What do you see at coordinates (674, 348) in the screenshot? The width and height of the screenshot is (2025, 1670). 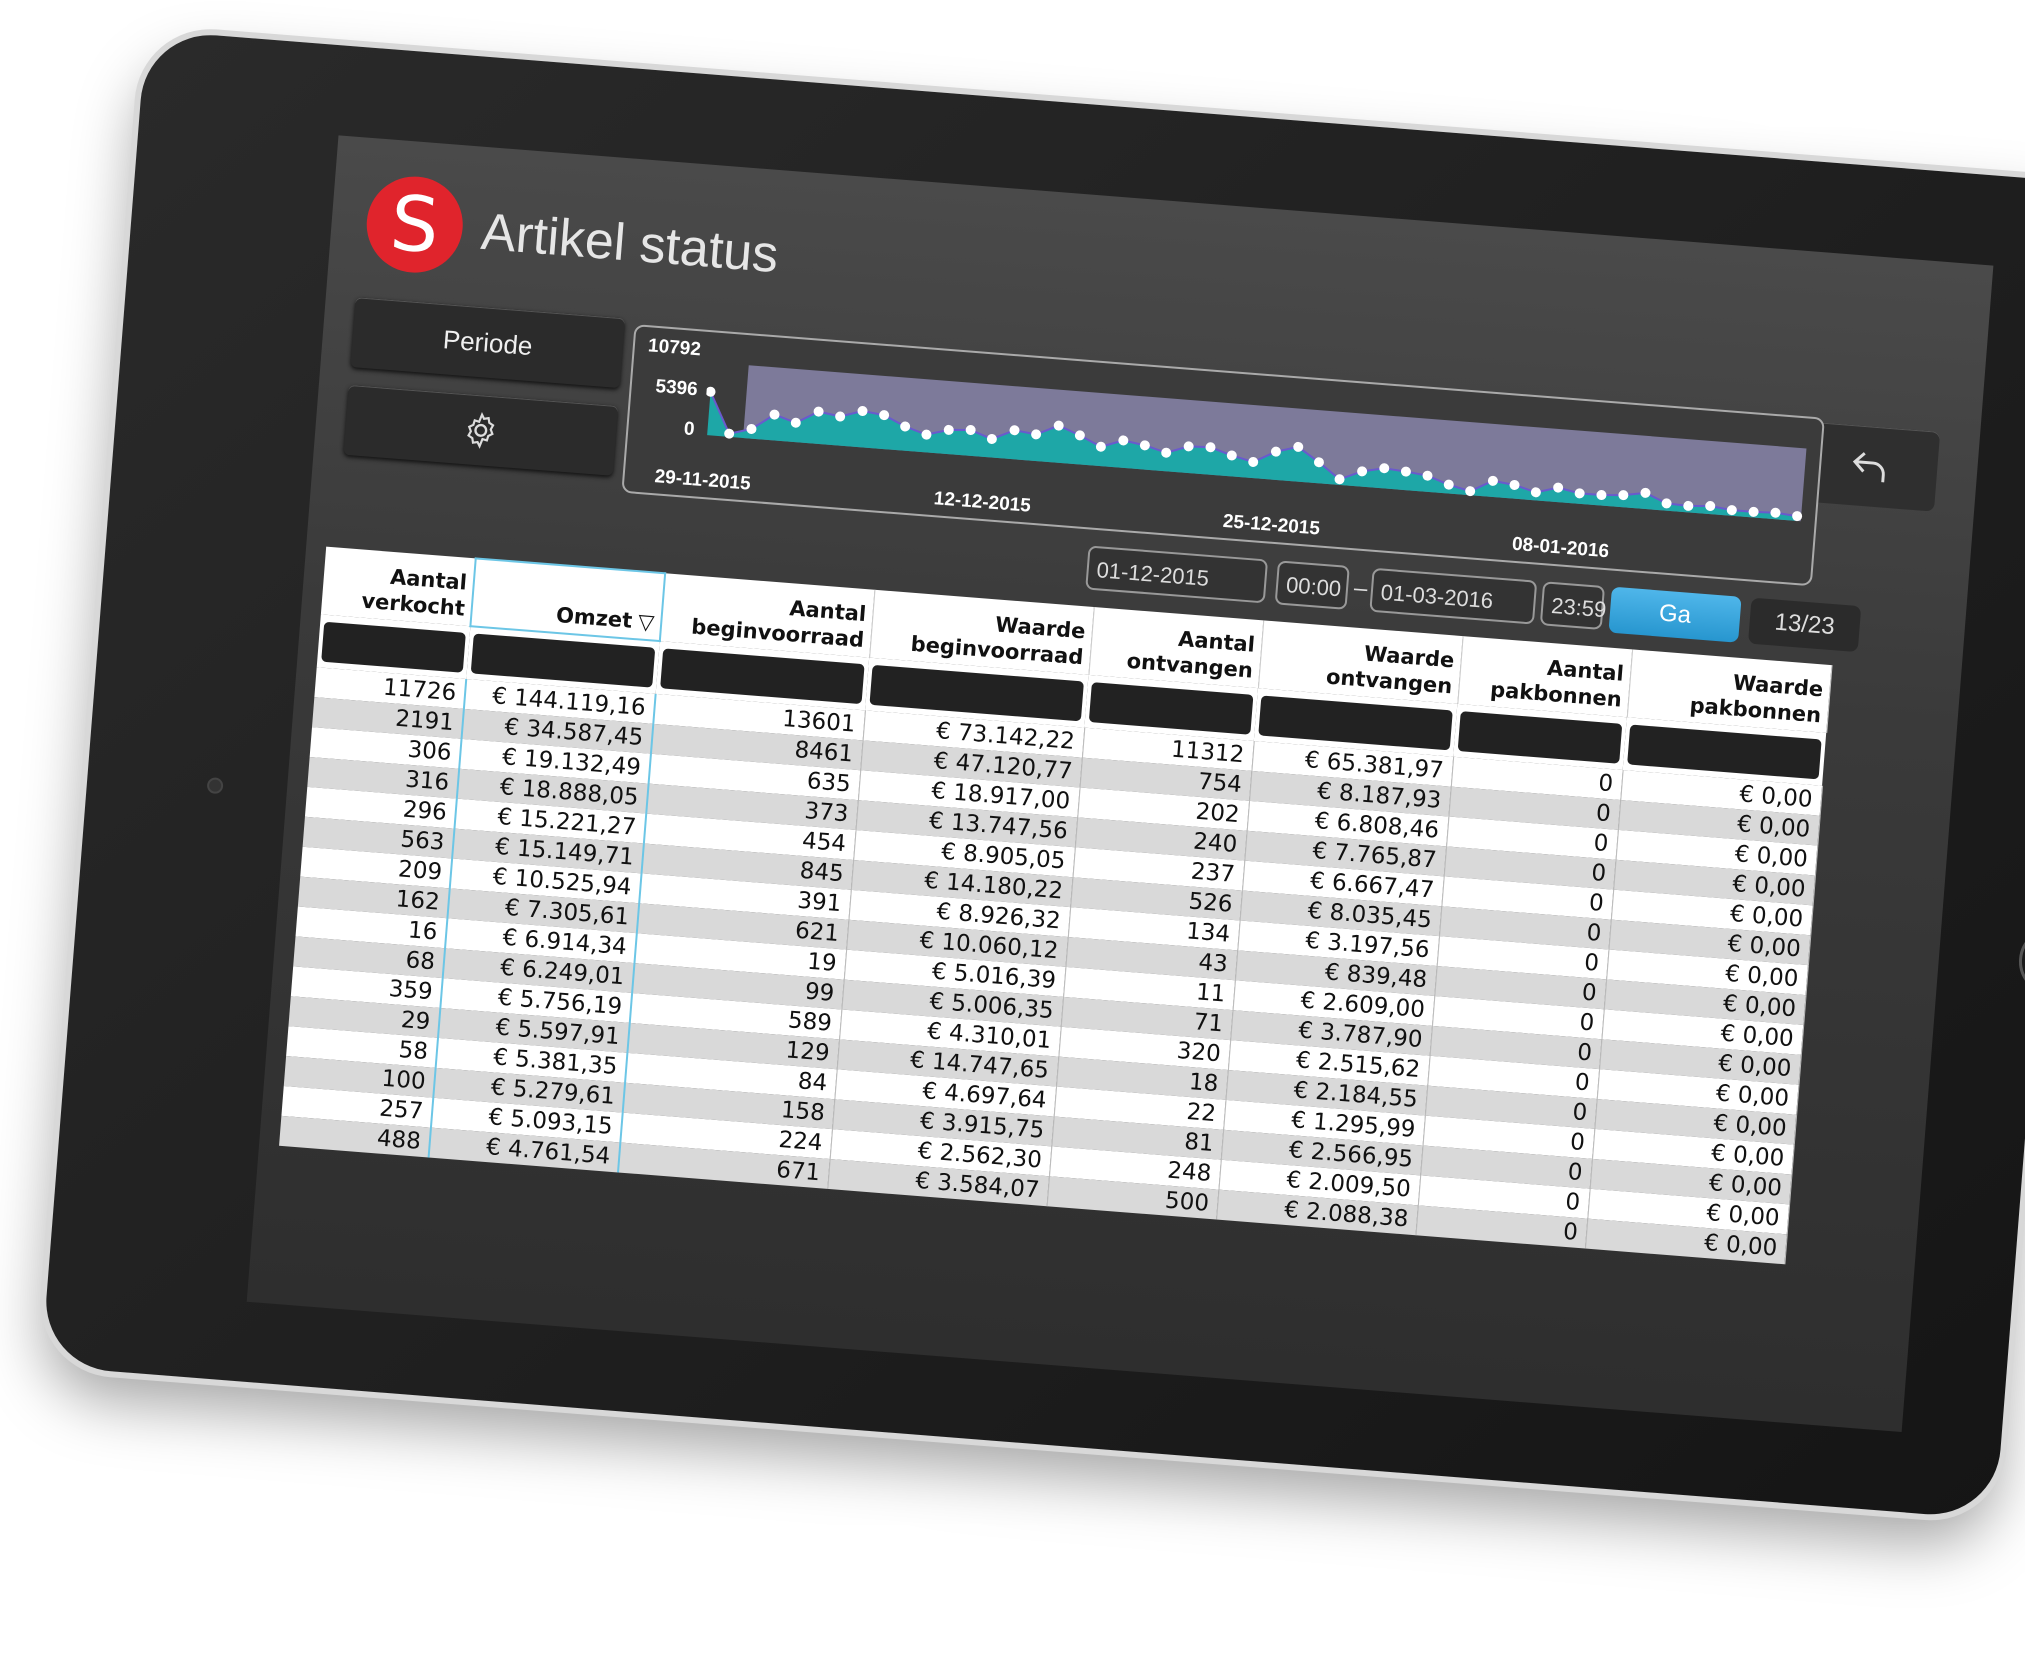 I see `y-tick-label: 10792` at bounding box center [674, 348].